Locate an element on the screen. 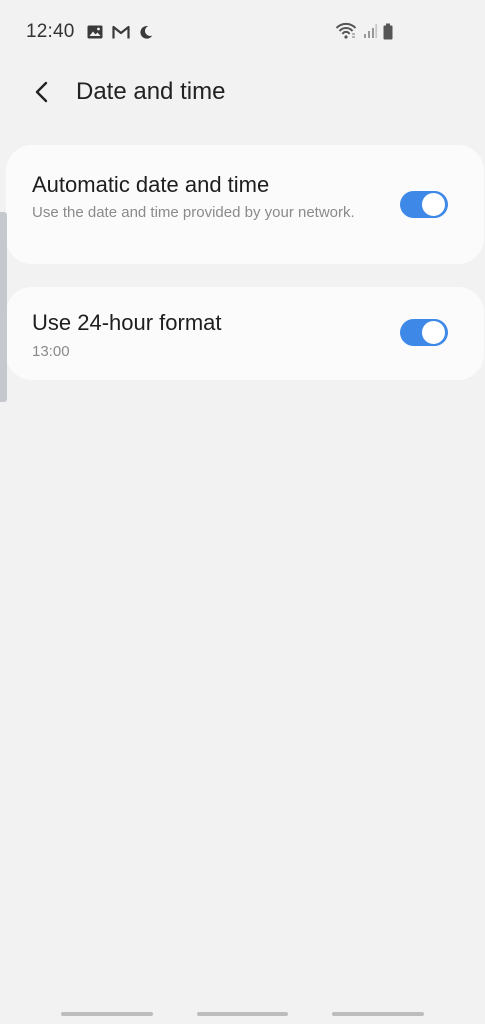 This screenshot has width=485, height=1024. use-24-hour-format-example: 13:00 is located at coordinates (51, 351).